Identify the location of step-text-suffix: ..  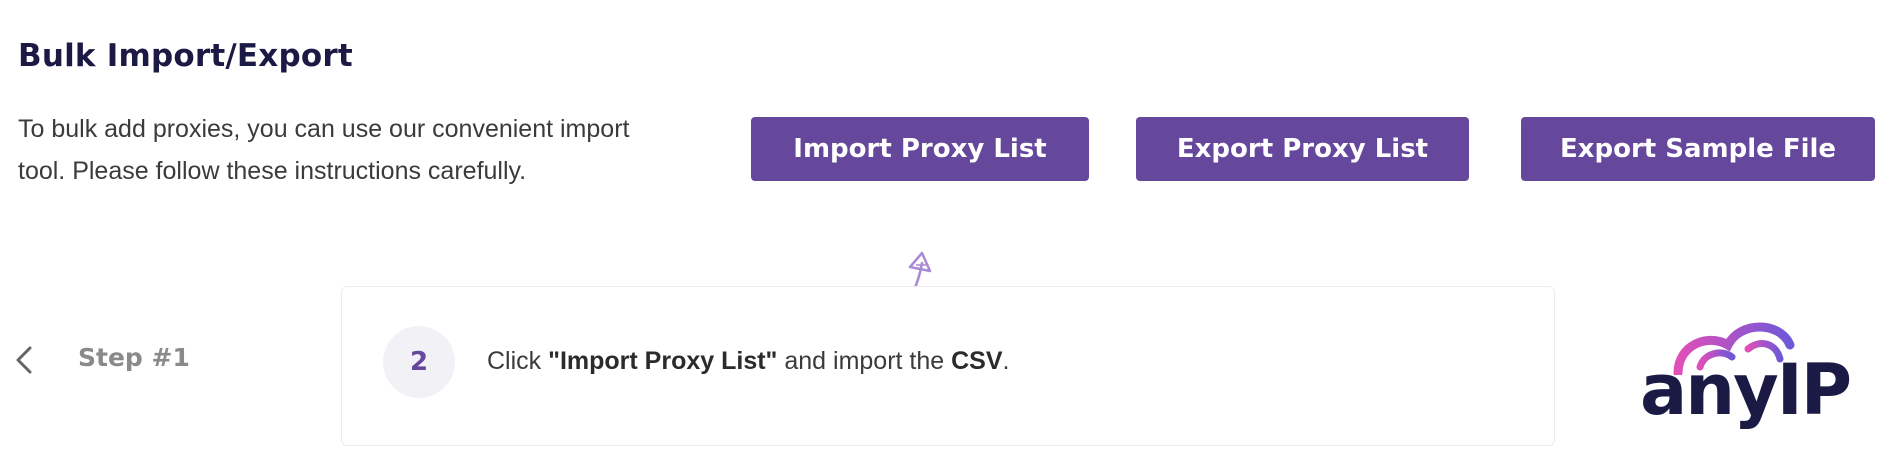
(1006, 361).